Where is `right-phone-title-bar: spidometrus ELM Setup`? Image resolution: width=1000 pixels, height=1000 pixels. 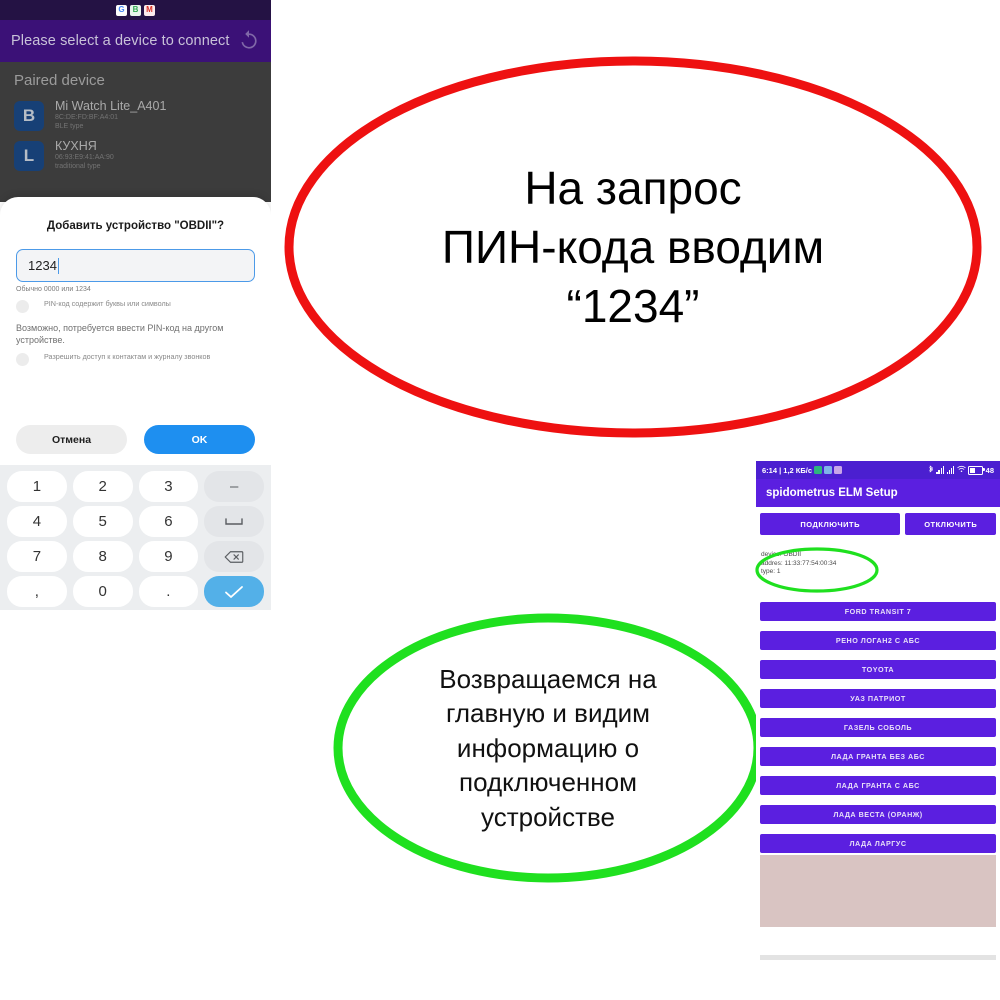
right-phone-title-bar: spidometrus ELM Setup is located at coordinates (878, 493).